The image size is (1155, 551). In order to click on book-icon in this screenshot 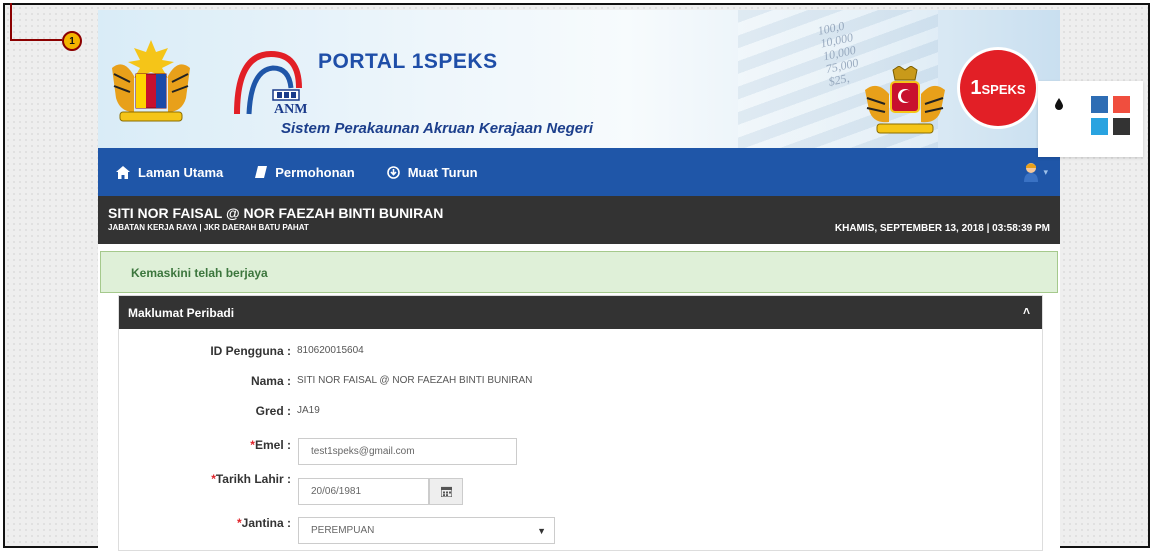, I will do `click(261, 172)`.